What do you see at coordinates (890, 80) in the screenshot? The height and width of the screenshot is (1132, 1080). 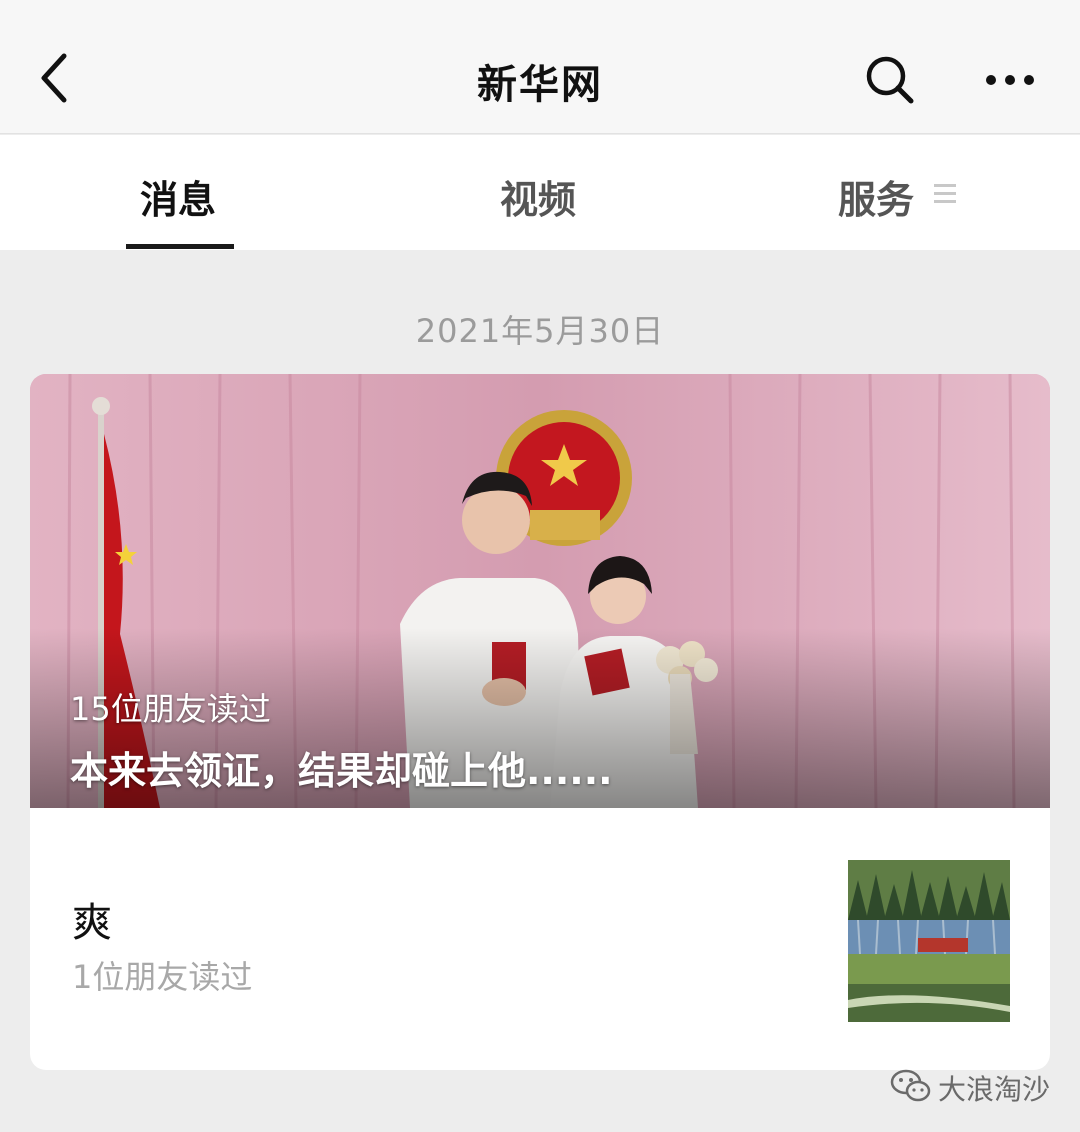 I see `search-icon` at bounding box center [890, 80].